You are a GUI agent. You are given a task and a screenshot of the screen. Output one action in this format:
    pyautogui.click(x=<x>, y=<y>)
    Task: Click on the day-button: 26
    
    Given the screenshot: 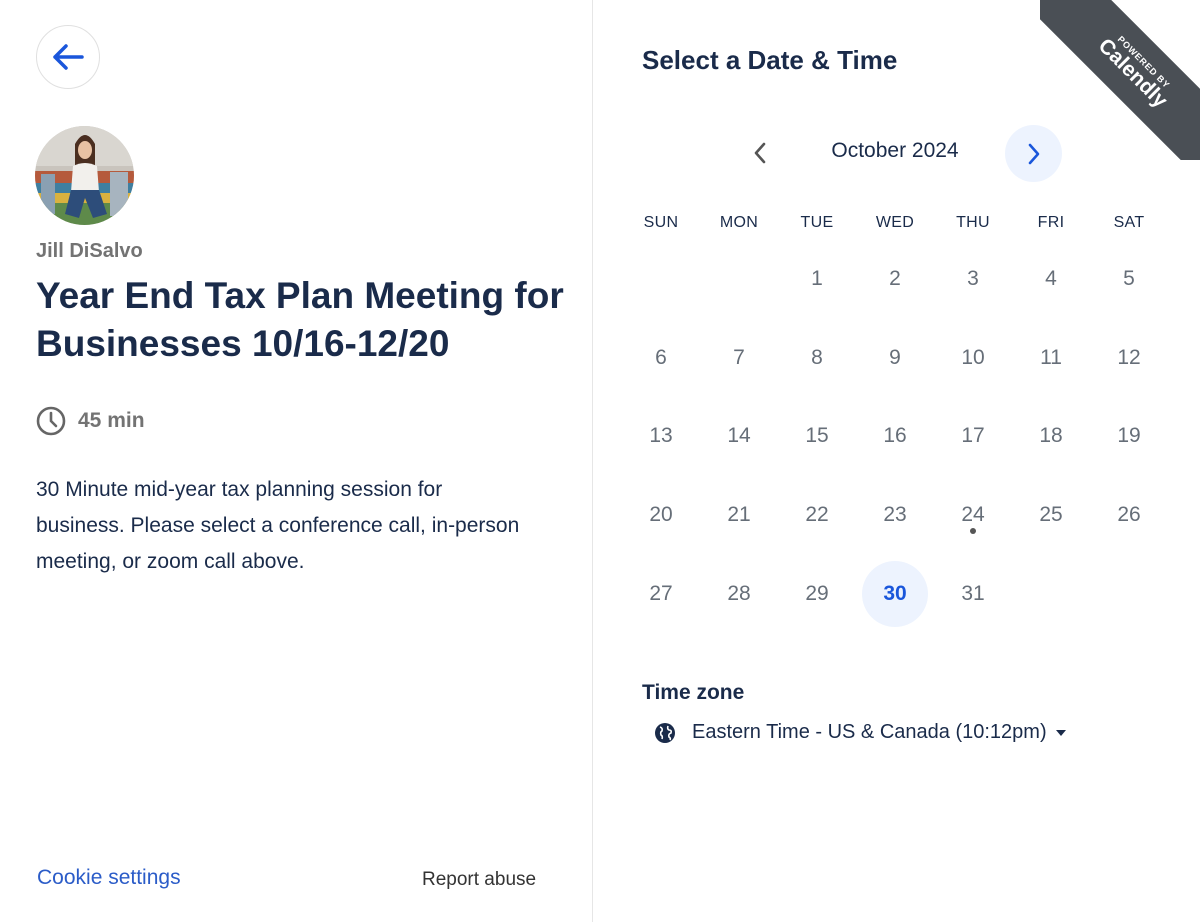 What is the action you would take?
    pyautogui.click(x=1129, y=515)
    